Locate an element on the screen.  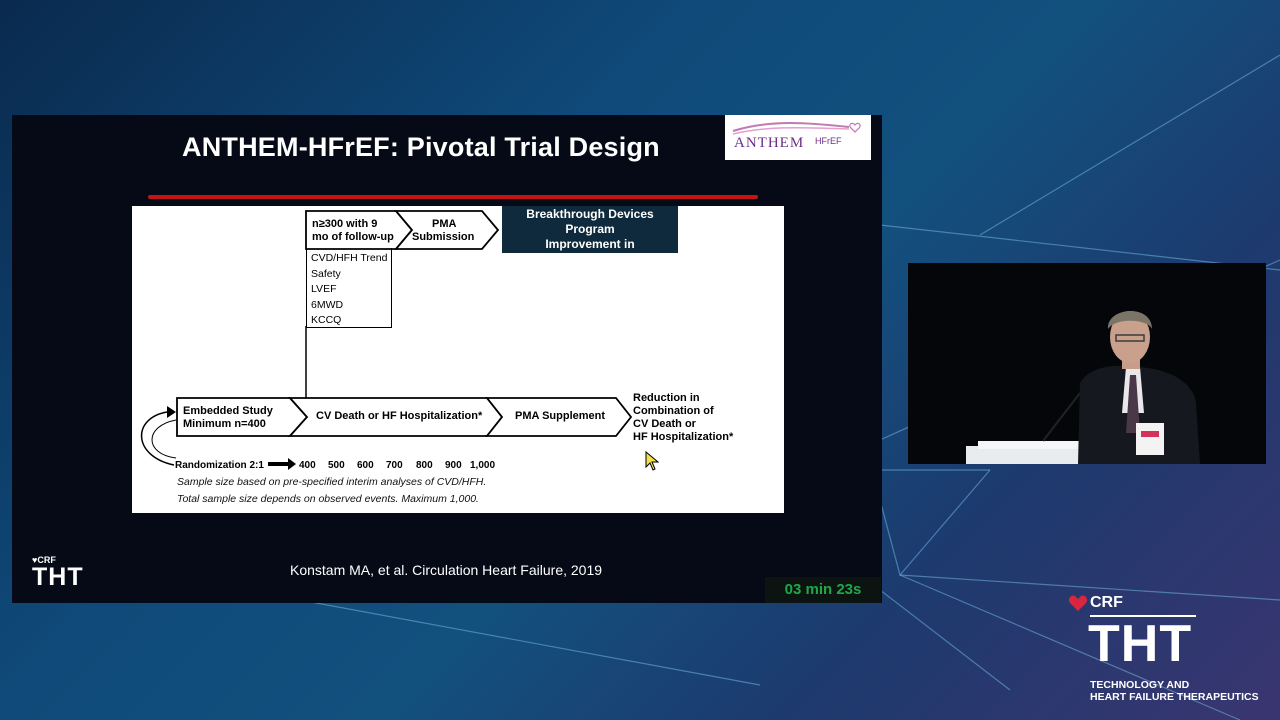
btd-line3: Improvement in is located at coordinates (590, 244).